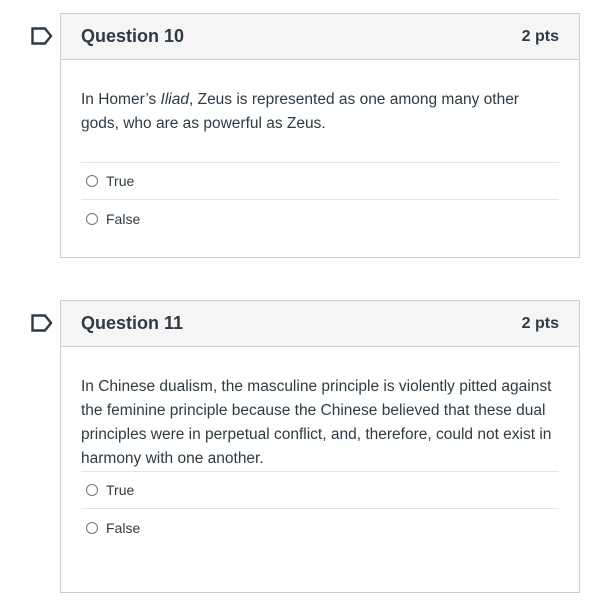 The image size is (616, 602). What do you see at coordinates (320, 37) in the screenshot?
I see `question-header: Question 10 2 pts` at bounding box center [320, 37].